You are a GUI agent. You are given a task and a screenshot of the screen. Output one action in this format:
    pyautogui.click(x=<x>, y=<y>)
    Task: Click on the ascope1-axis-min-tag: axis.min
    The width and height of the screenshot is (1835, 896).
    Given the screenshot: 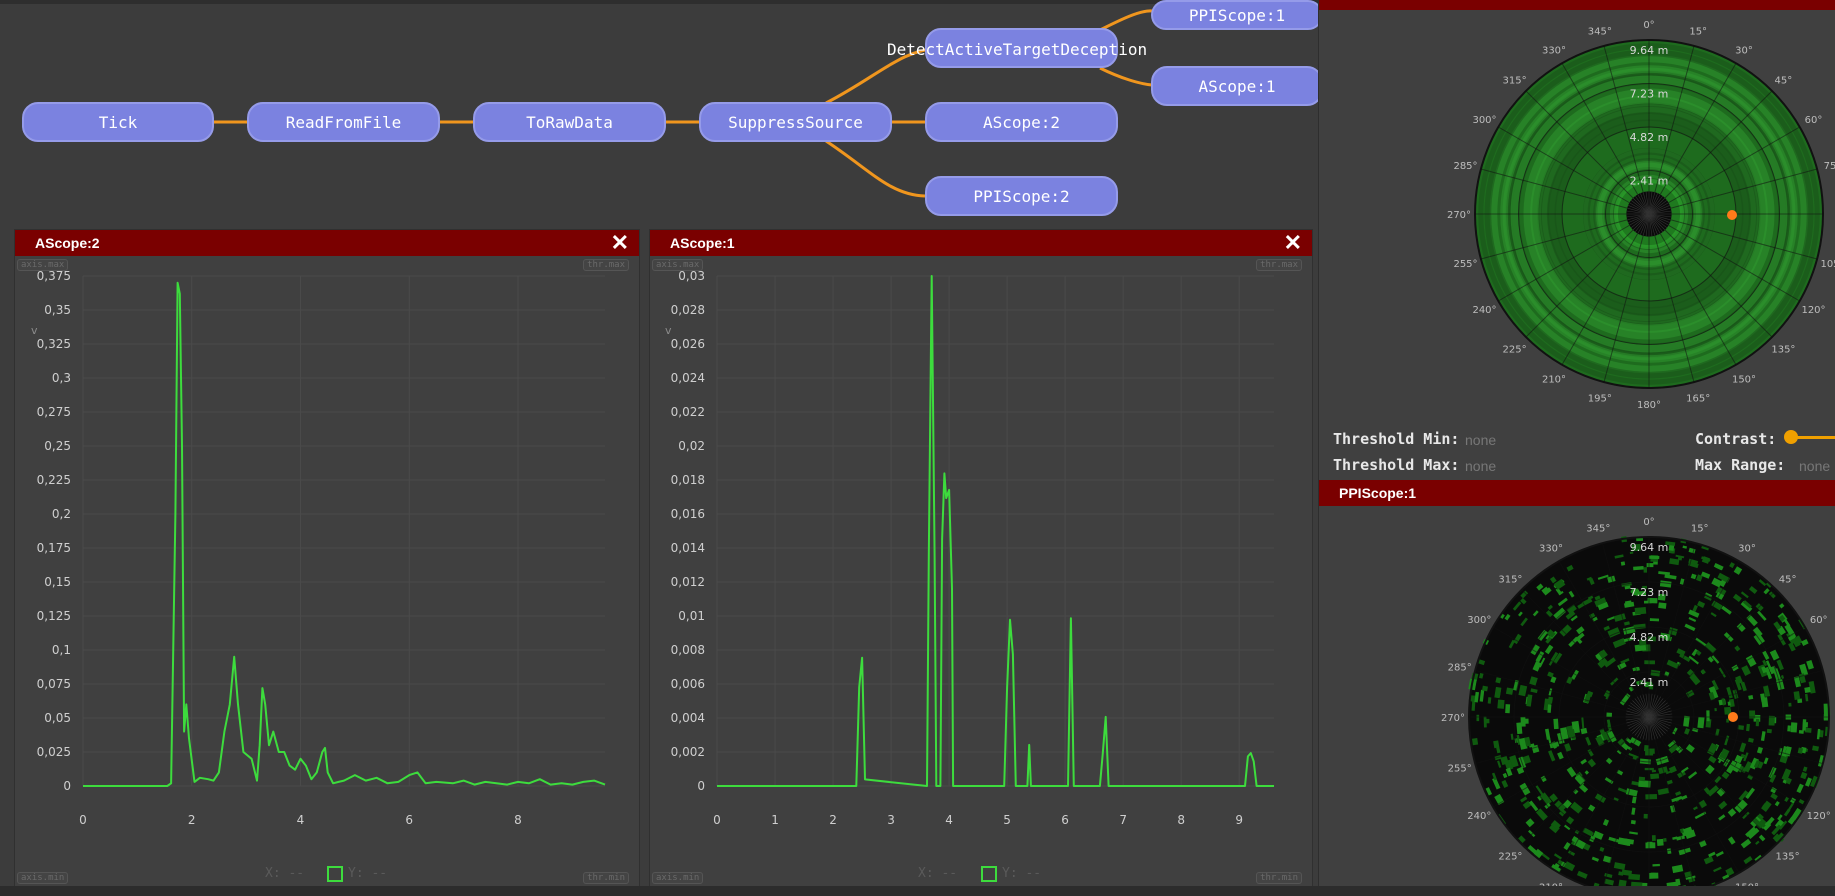 What is the action you would take?
    pyautogui.click(x=678, y=878)
    